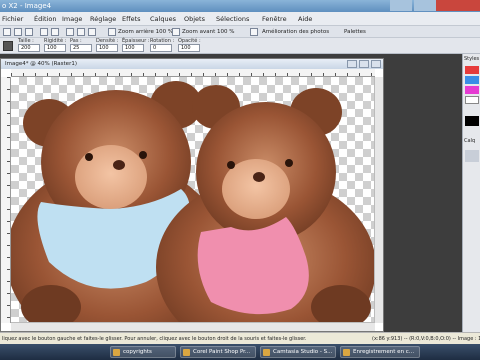  Describe the element at coordinates (137, 352) in the screenshot. I see `taskbar-item-label: copyrights` at that location.